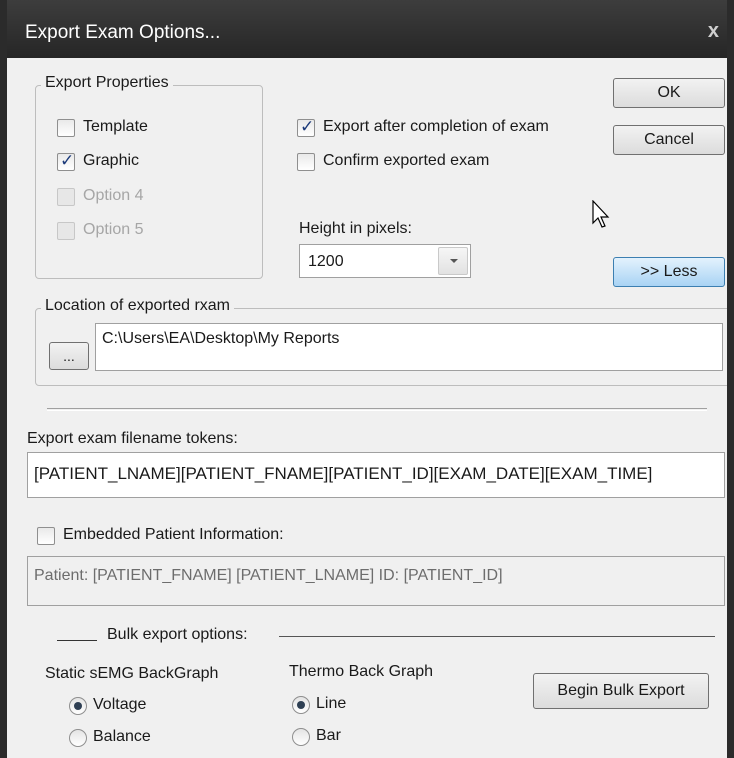 Image resolution: width=734 pixels, height=758 pixels. I want to click on chevron-down-icon, so click(453, 261).